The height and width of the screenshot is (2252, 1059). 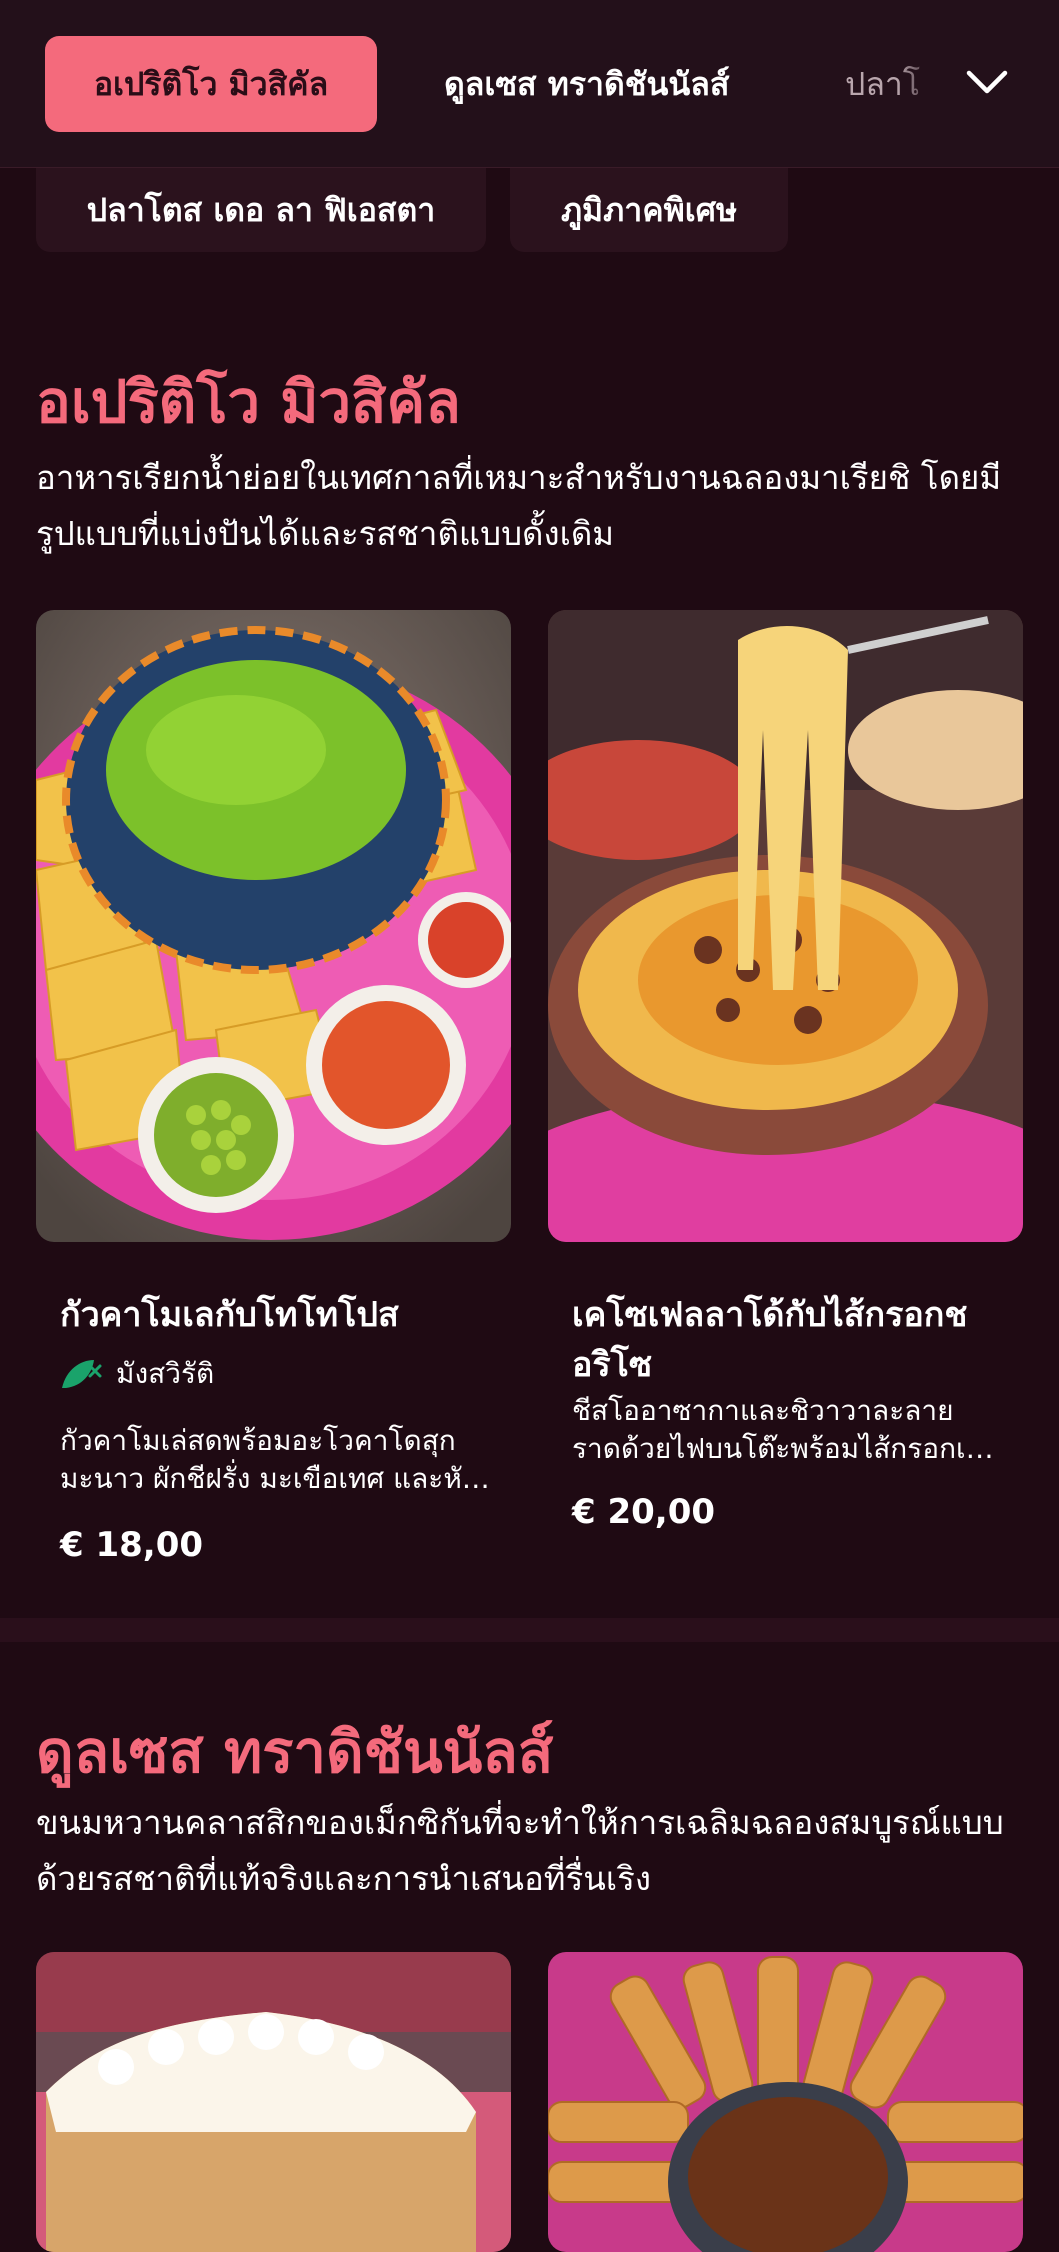 I want to click on tab-dulces-tradicionales: ดูลเซส ทราดิชันนัลส์, so click(x=586, y=84).